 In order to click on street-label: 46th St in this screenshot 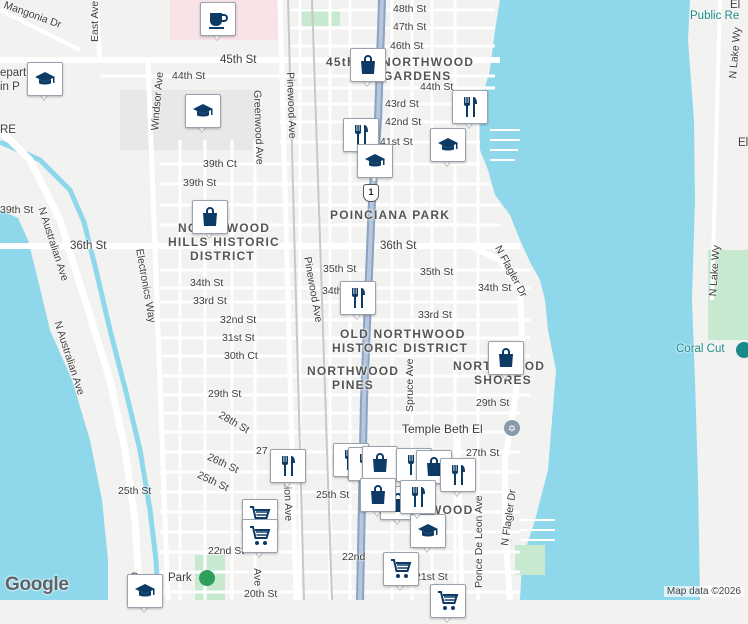, I will do `click(407, 46)`.